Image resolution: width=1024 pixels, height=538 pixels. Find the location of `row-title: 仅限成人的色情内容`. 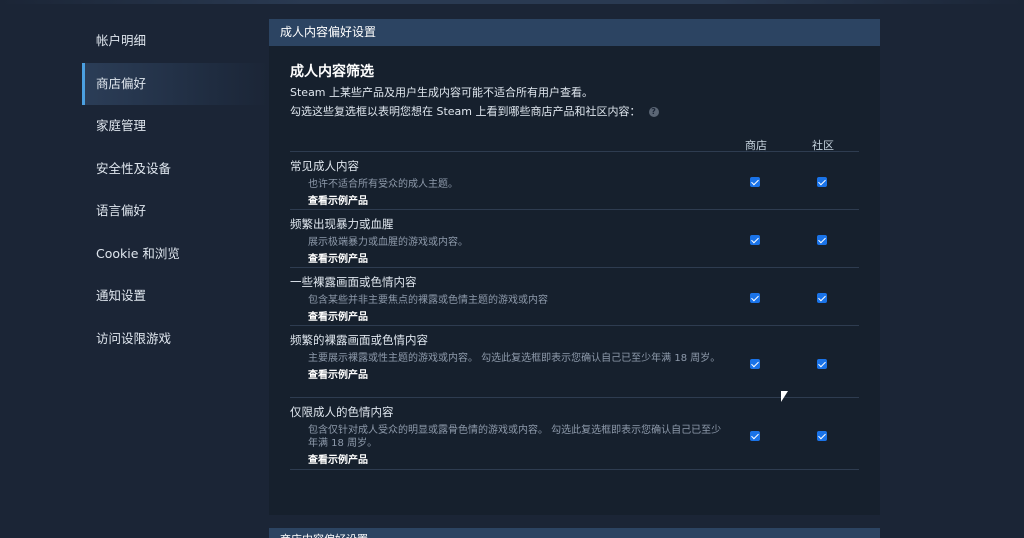

row-title: 仅限成人的色情内容 is located at coordinates (342, 412).